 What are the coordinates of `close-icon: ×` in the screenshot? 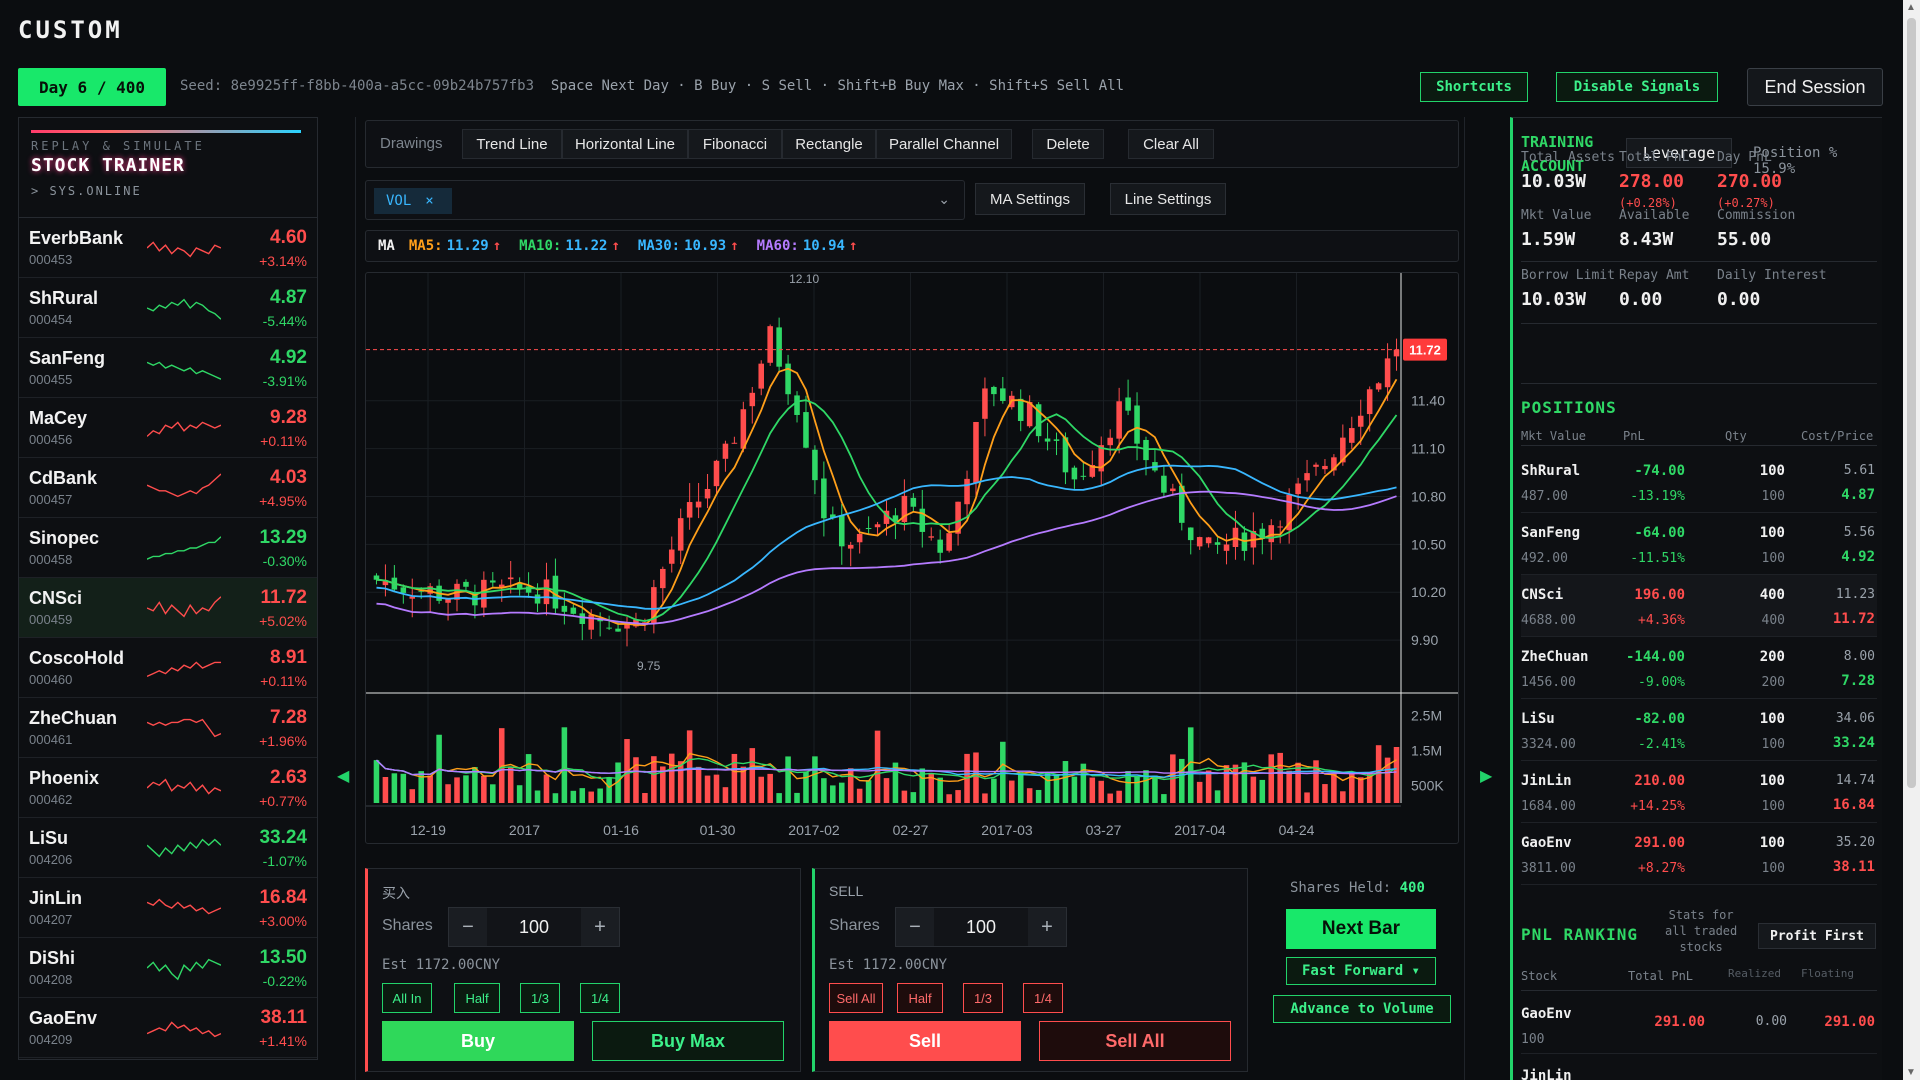 It's located at (429, 201).